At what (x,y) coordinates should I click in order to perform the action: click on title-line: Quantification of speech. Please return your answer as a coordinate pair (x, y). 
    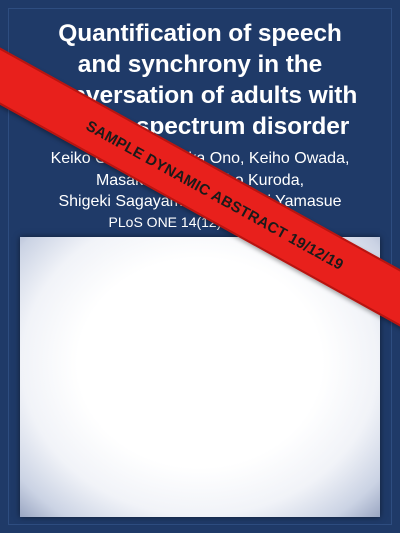
    Looking at the image, I should click on (200, 33).